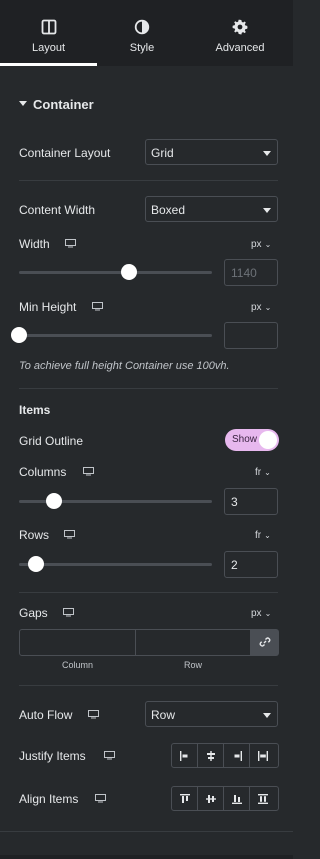 This screenshot has width=320, height=859. What do you see at coordinates (211, 714) in the screenshot?
I see `auto-flow-select: Row` at bounding box center [211, 714].